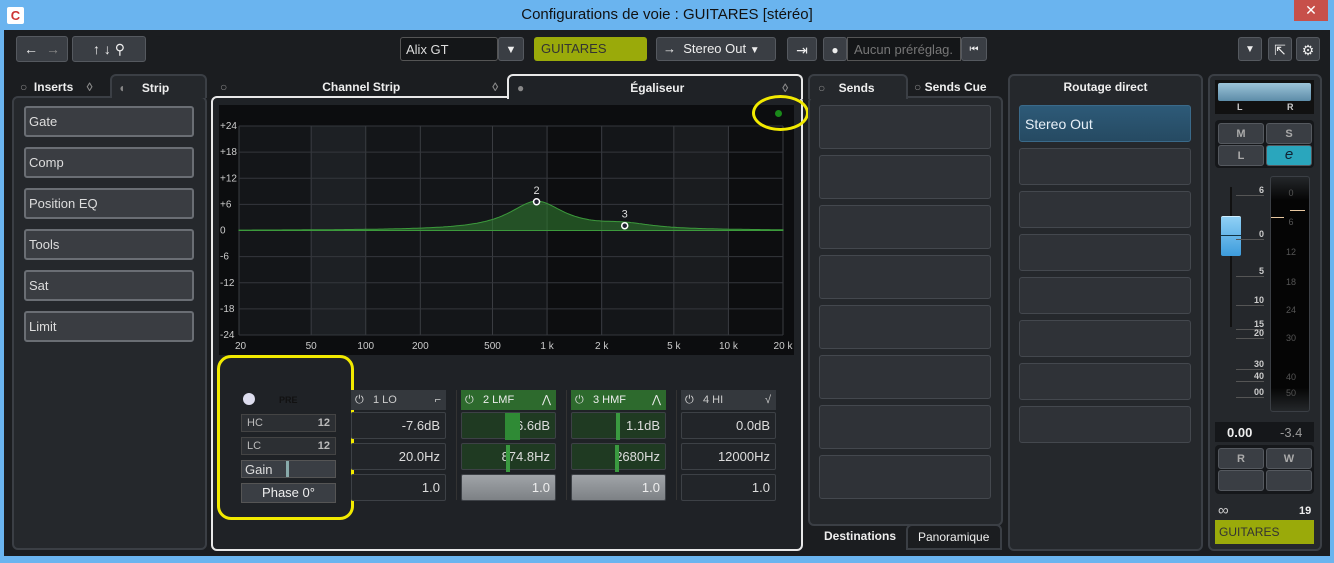 Image resolution: width=1334 pixels, height=563 pixels. What do you see at coordinates (109, 121) in the screenshot?
I see `strip-item: Gate` at bounding box center [109, 121].